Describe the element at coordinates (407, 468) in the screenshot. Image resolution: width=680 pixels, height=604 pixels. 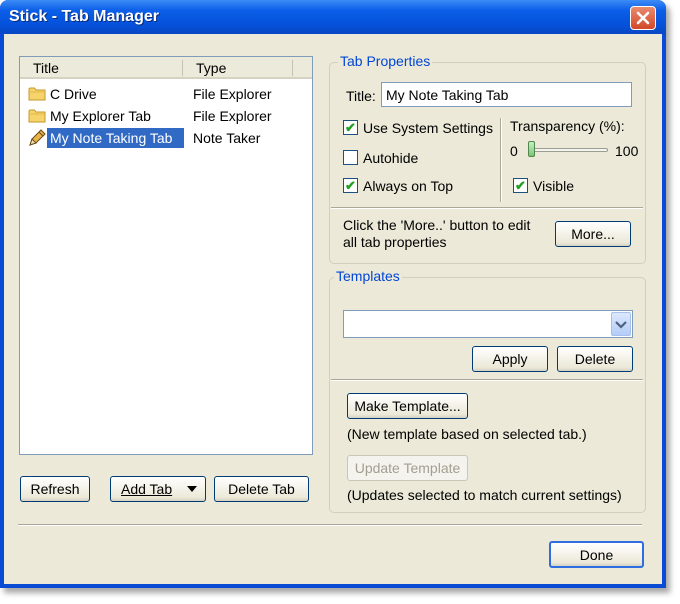
I see `update-template-button: Update Template` at that location.